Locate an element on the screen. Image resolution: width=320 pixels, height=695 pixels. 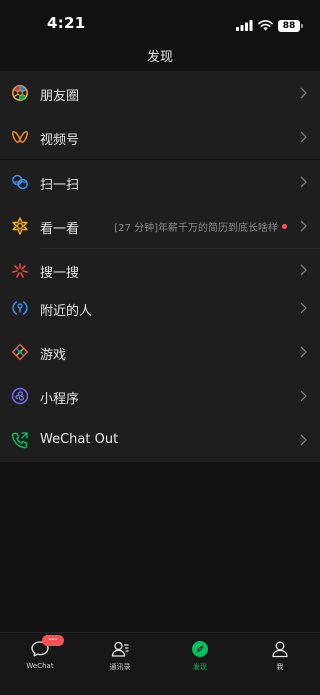
tab-me: 我 is located at coordinates (280, 664).